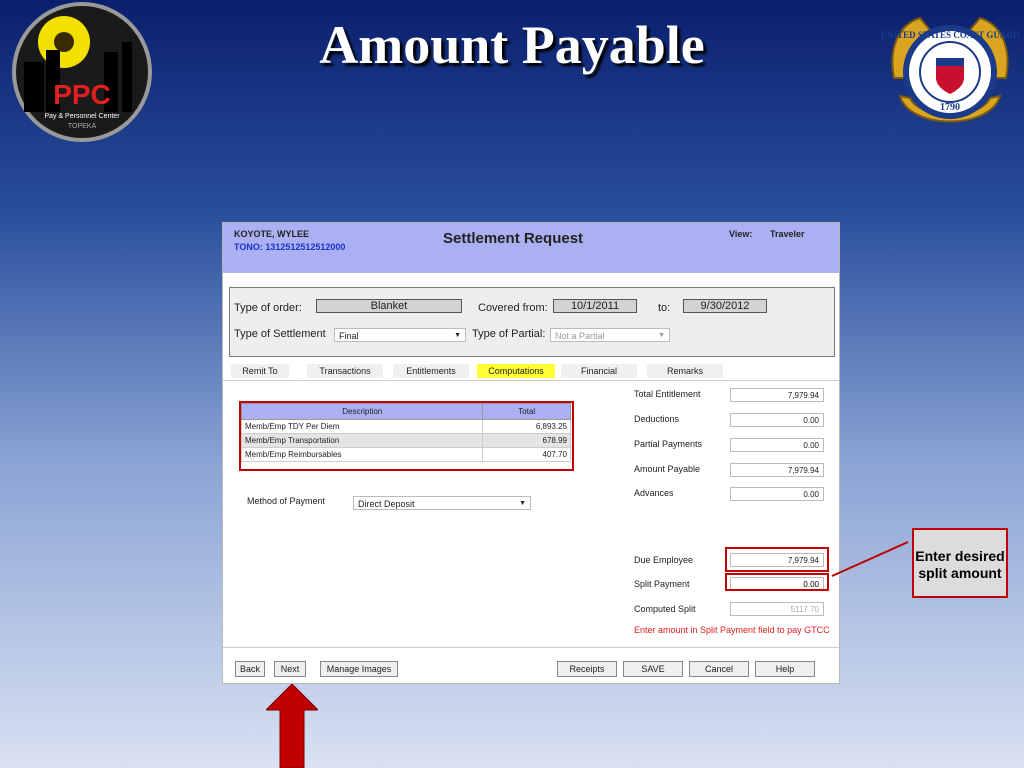 The image size is (1024, 768). I want to click on page-title: Settlement Request, so click(513, 238).